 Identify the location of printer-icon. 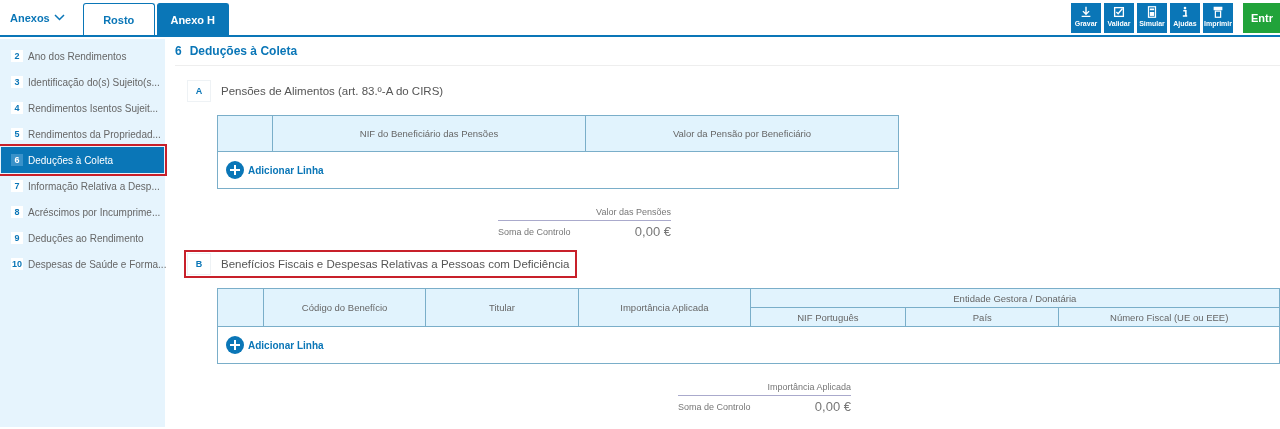
(1218, 11).